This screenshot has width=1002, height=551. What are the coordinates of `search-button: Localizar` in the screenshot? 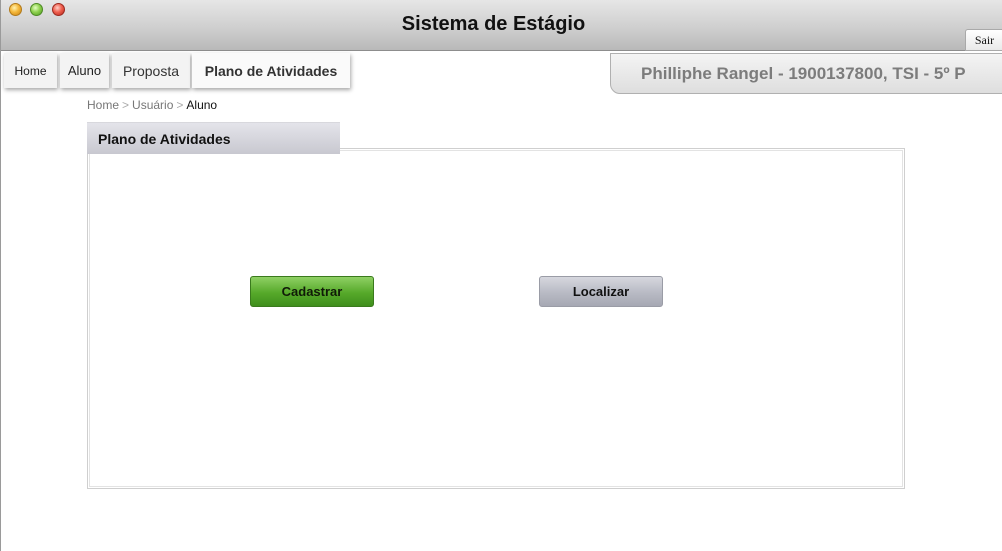 It's located at (601, 291).